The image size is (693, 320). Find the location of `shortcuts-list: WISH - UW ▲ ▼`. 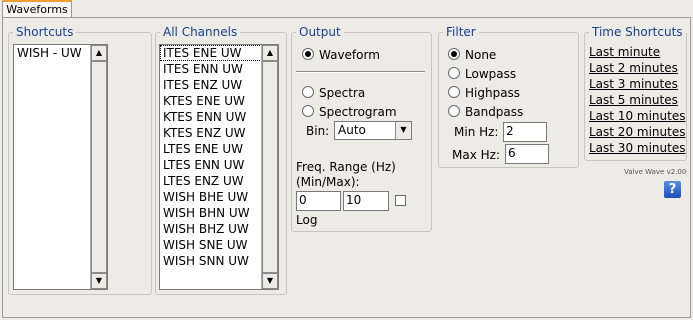

shortcuts-list: WISH - UW ▲ ▼ is located at coordinates (60, 167).